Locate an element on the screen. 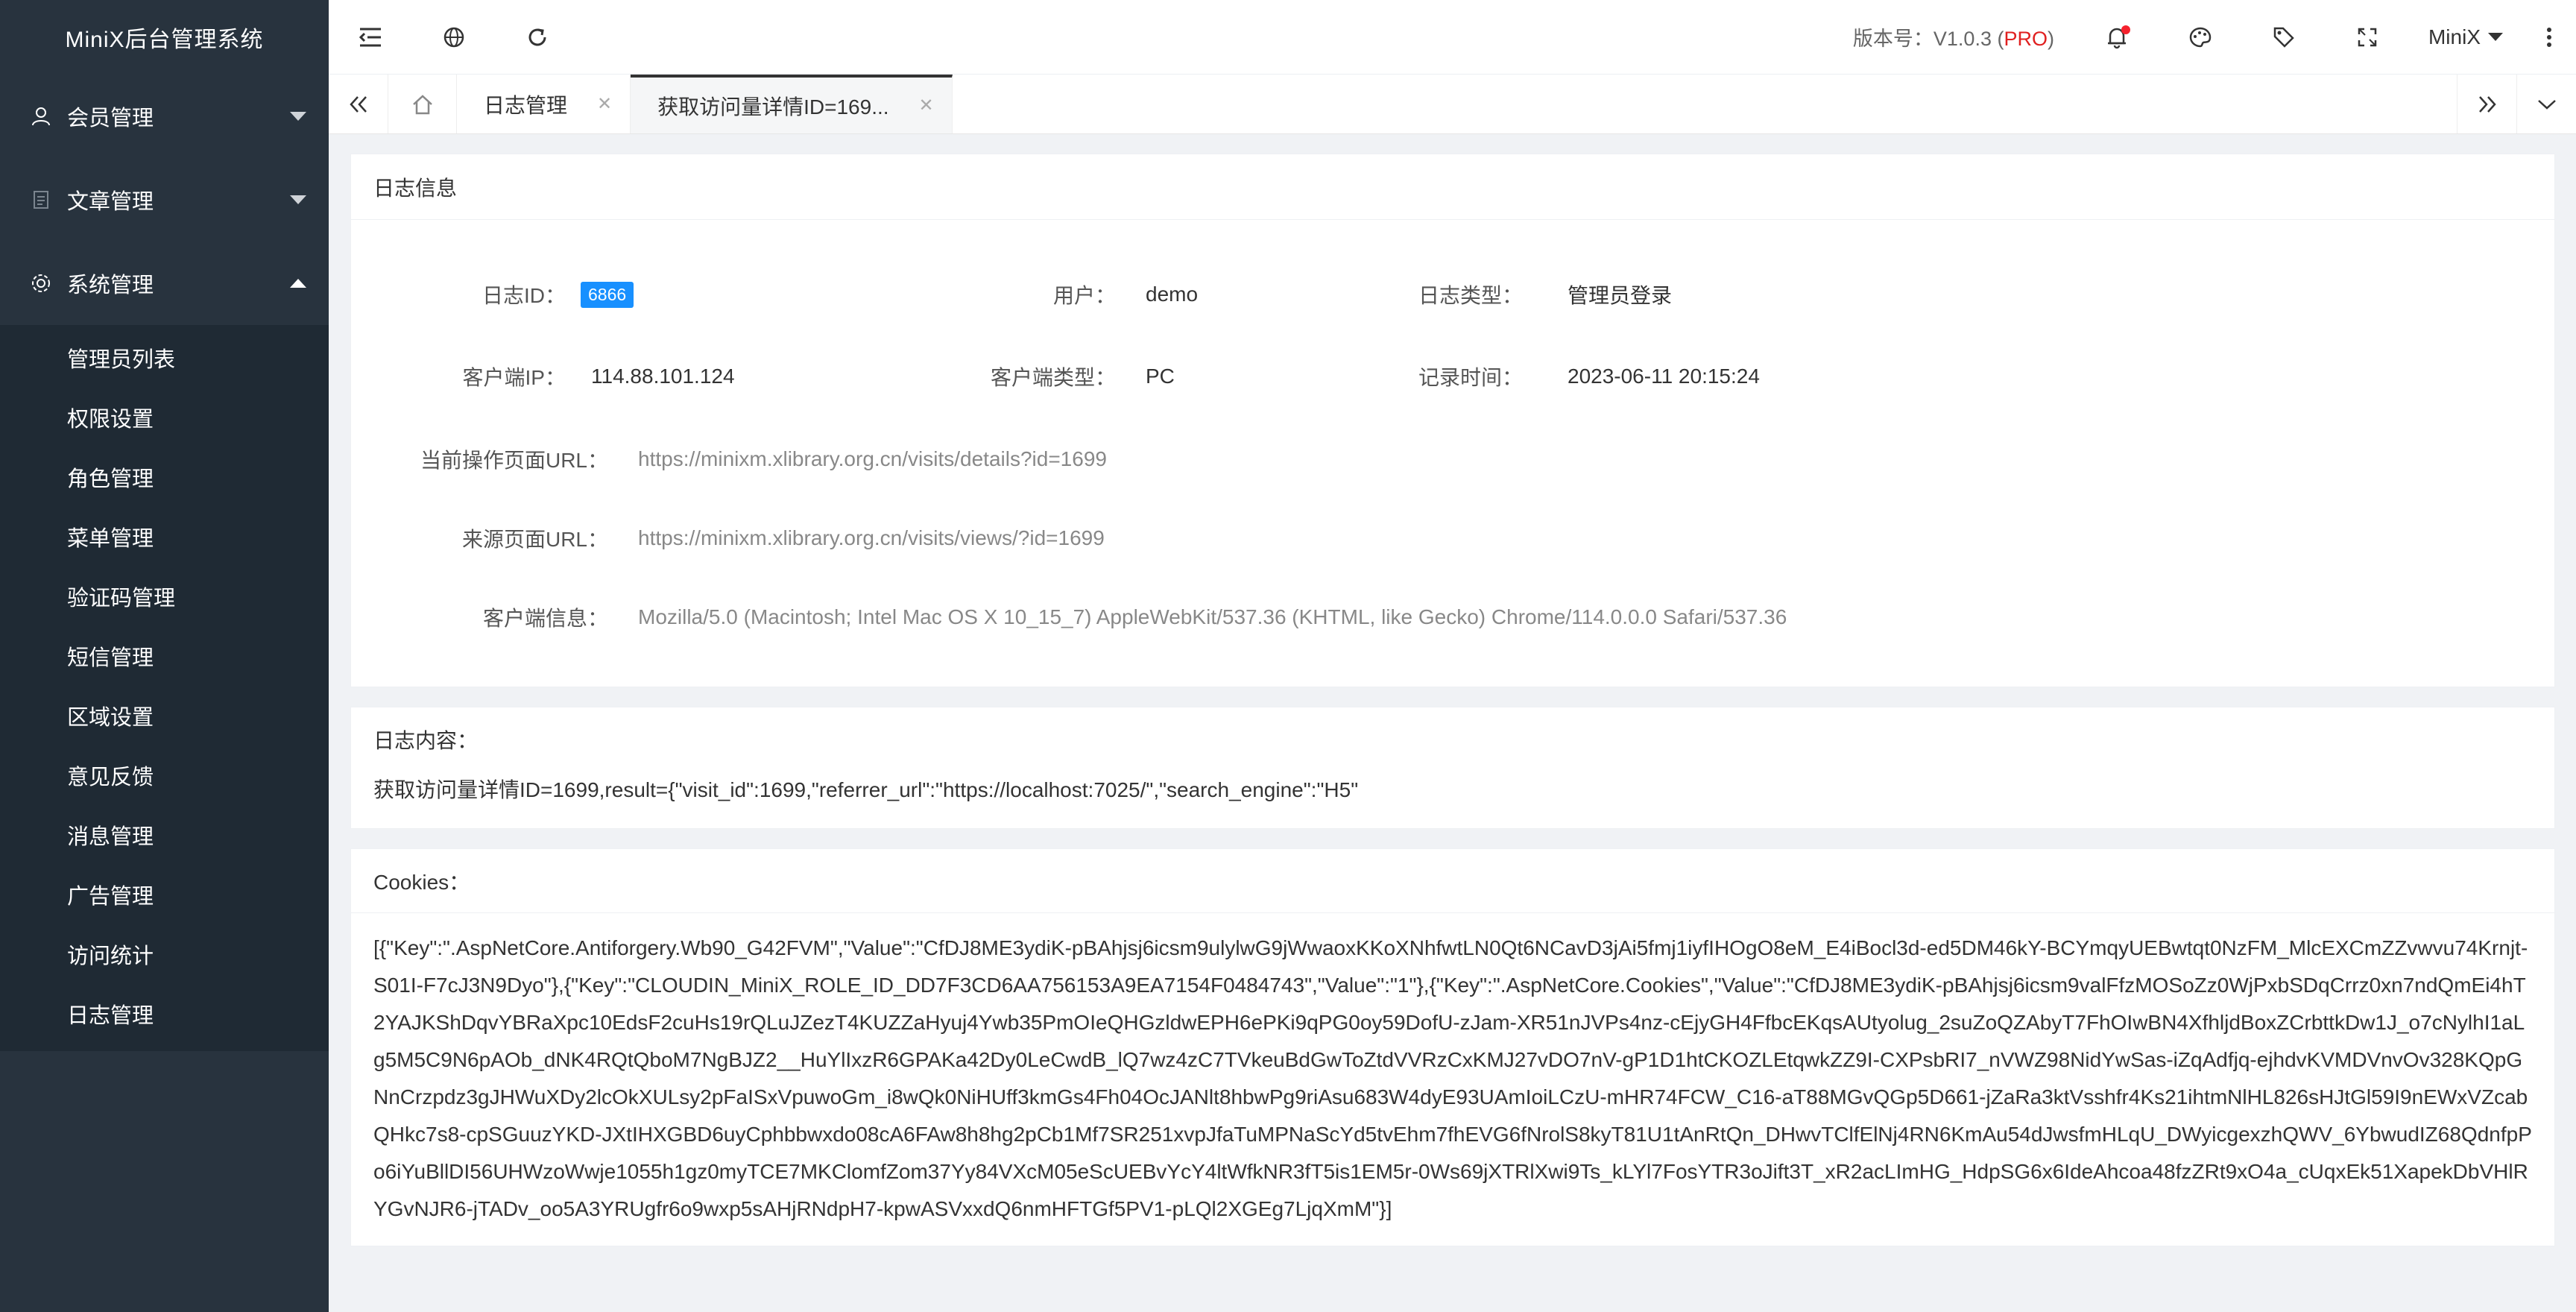  menu-fold-icon is located at coordinates (370, 37).